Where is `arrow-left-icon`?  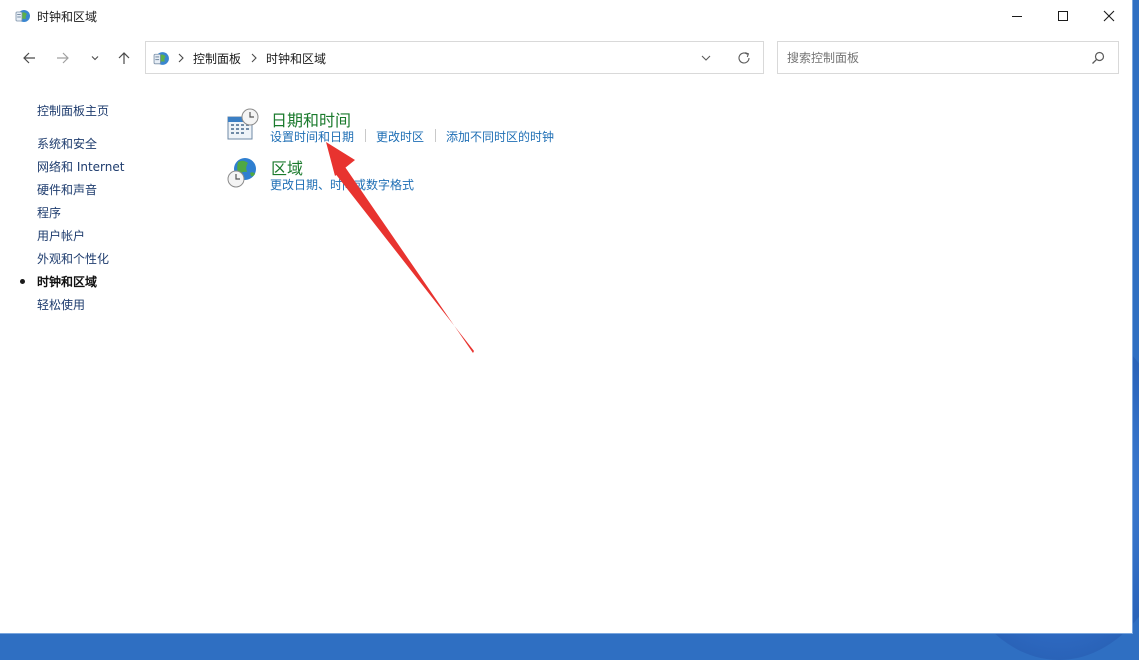
arrow-left-icon is located at coordinates (29, 58).